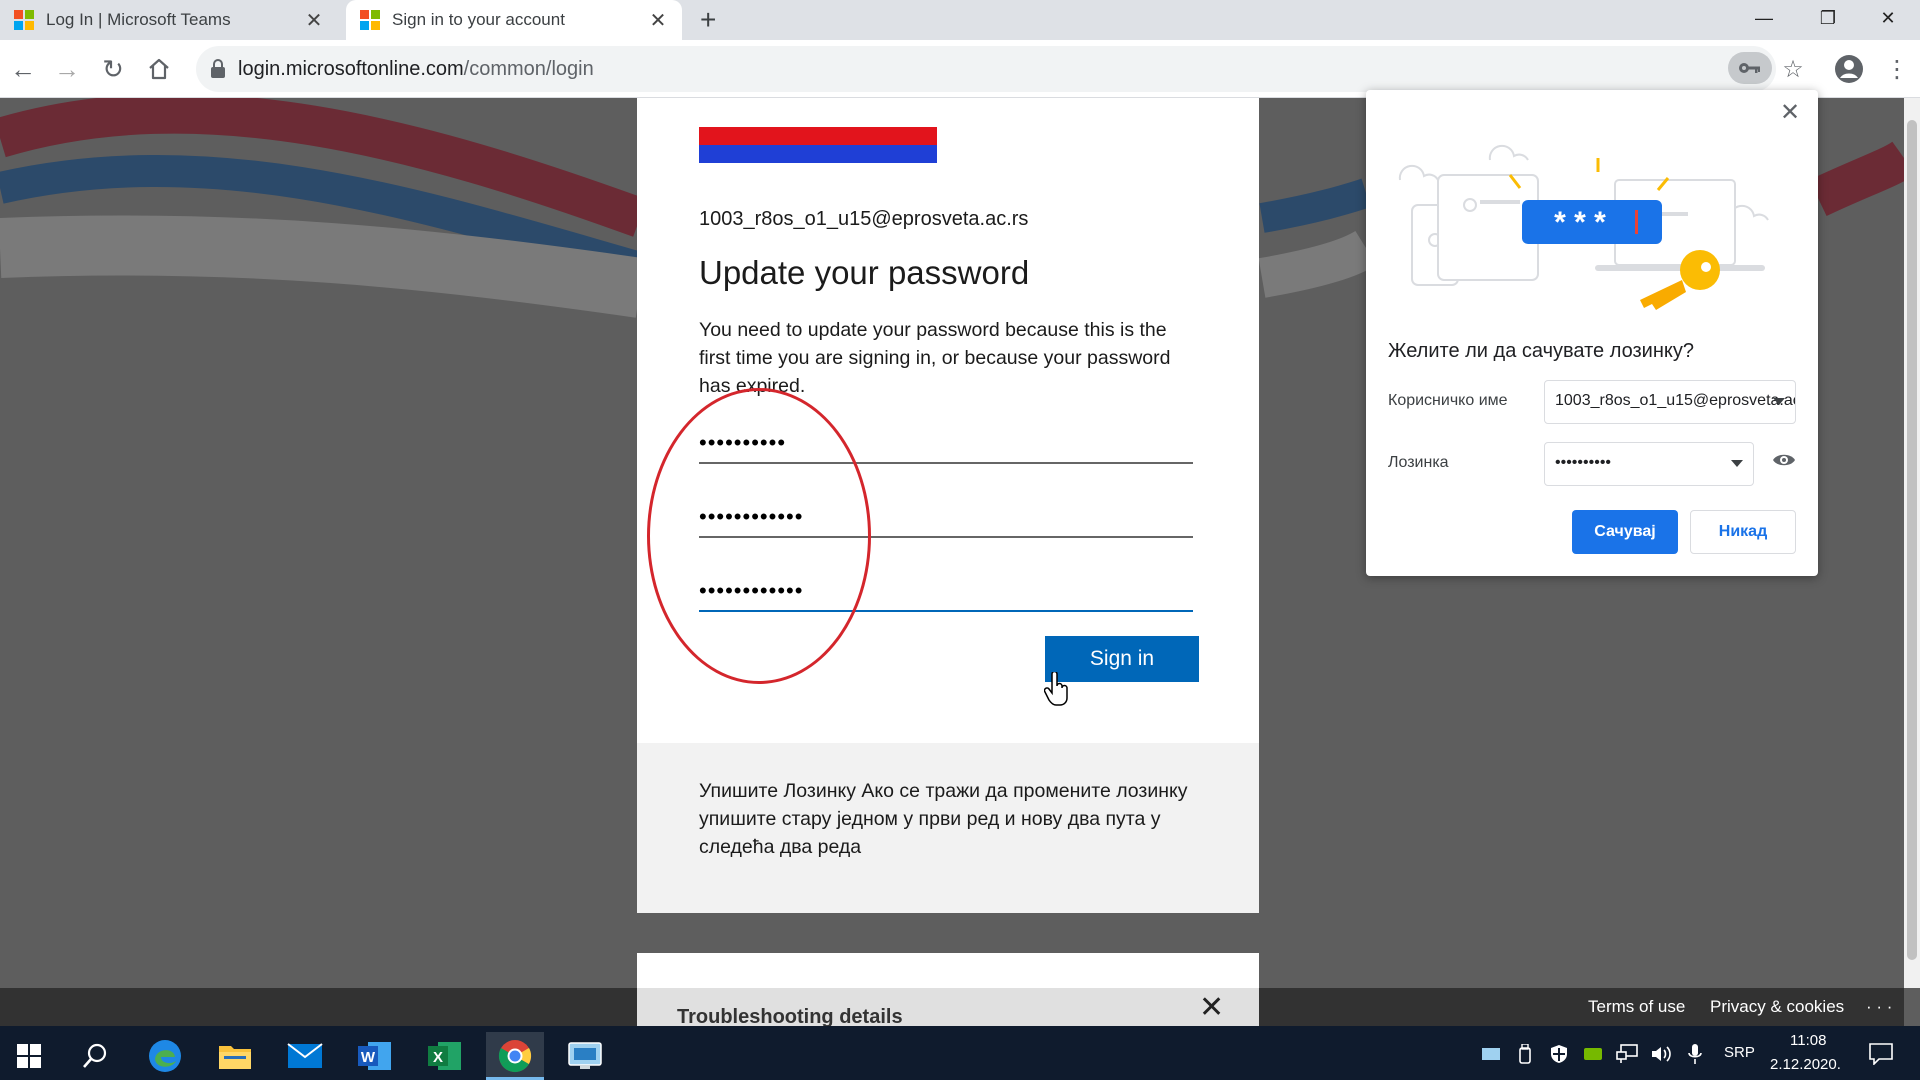 The height and width of the screenshot is (1080, 1920). I want to click on page-title: Update your password, so click(864, 272).